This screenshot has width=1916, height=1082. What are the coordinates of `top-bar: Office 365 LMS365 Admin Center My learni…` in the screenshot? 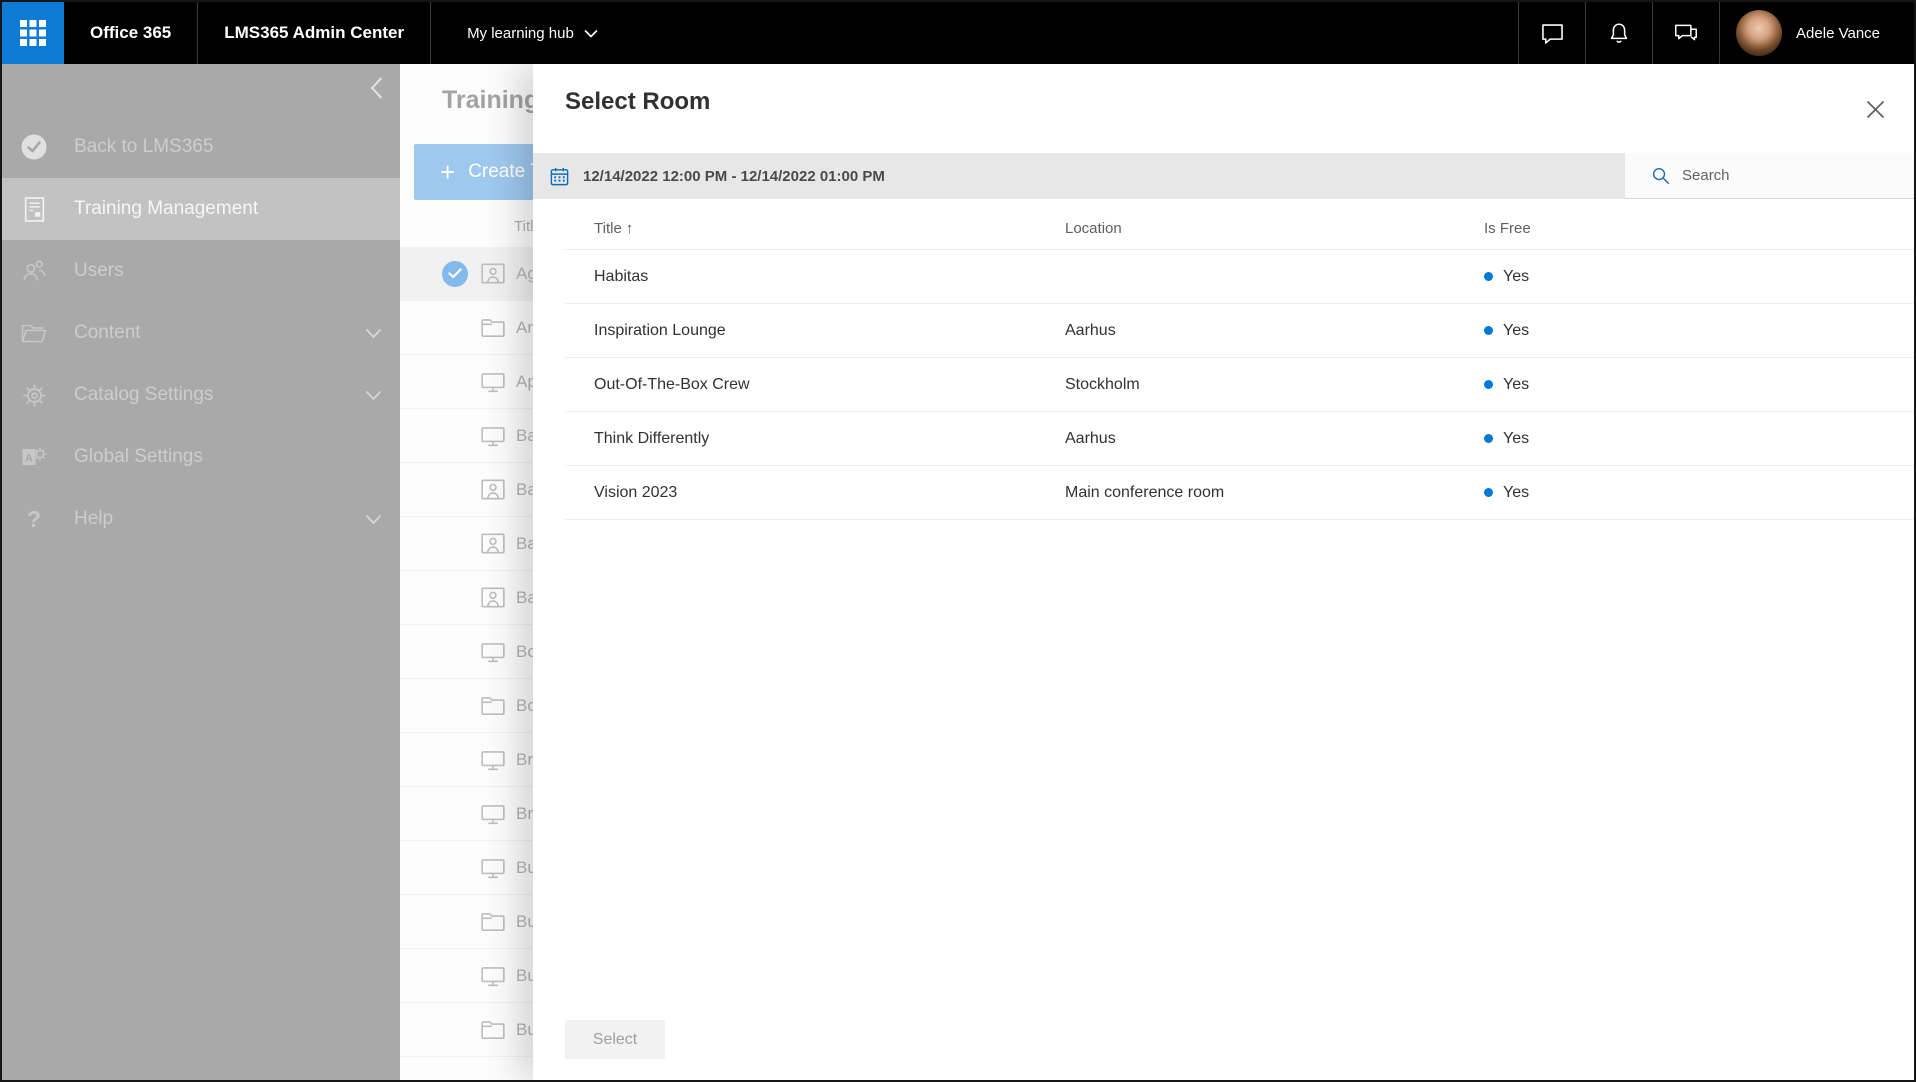 It's located at (958, 33).